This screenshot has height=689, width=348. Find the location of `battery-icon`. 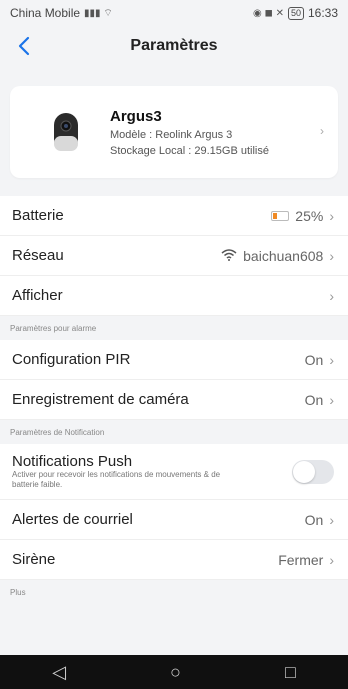

battery-icon is located at coordinates (280, 215).